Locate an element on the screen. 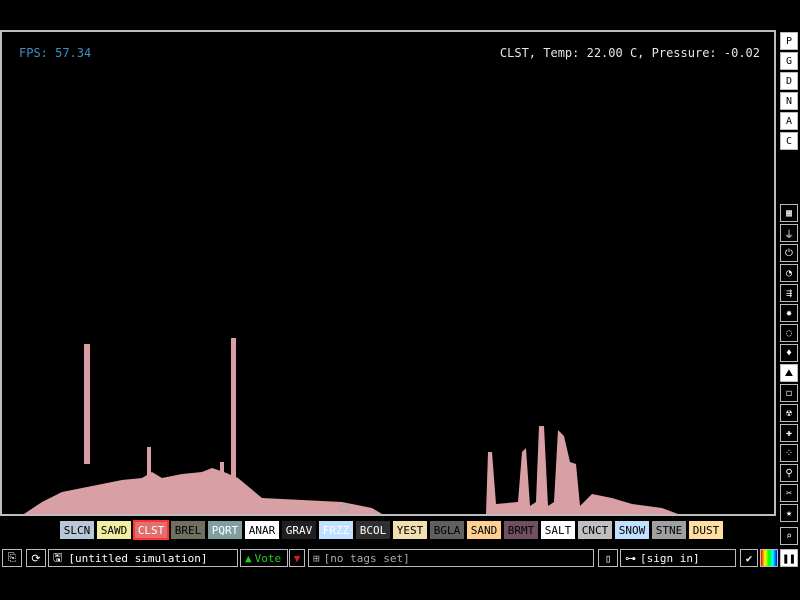 The image size is (800, 600). force-icon: ⇶ is located at coordinates (789, 293).